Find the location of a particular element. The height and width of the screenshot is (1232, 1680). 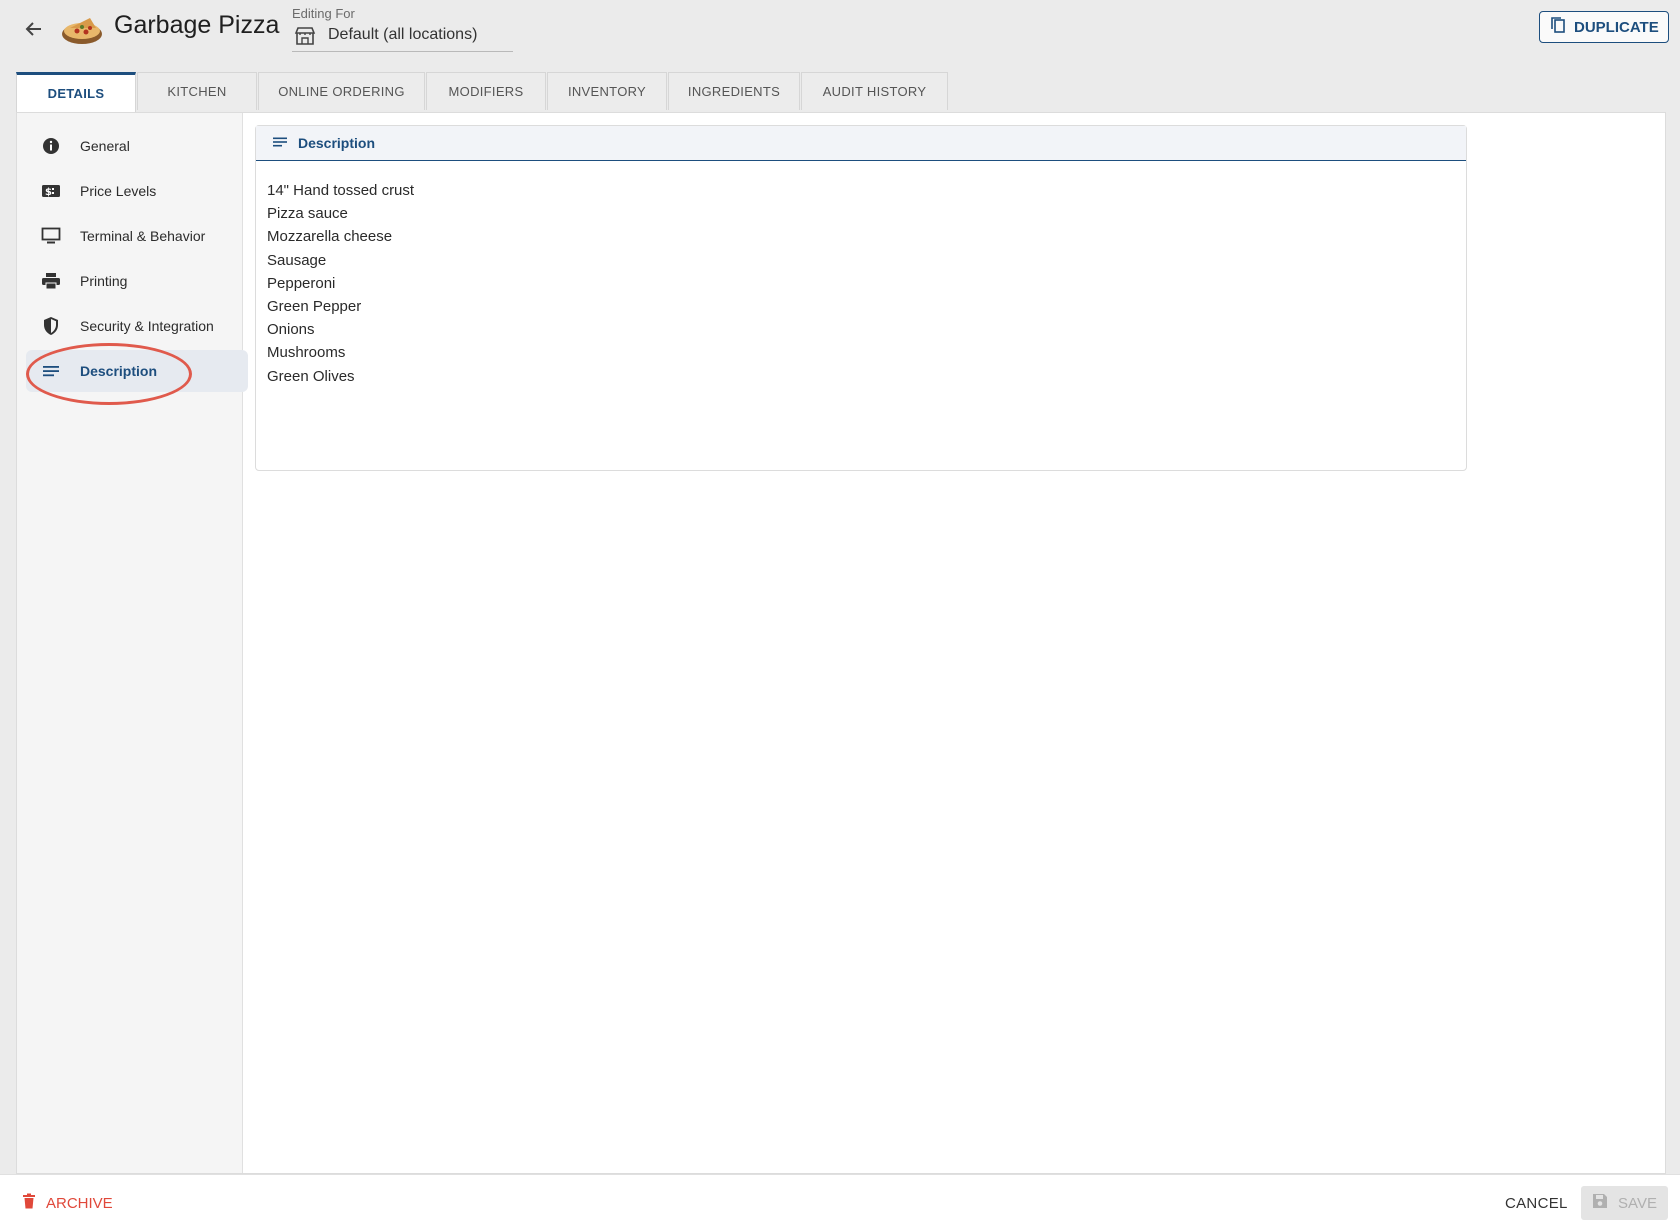

price-tag-icon: $ is located at coordinates (51, 191).